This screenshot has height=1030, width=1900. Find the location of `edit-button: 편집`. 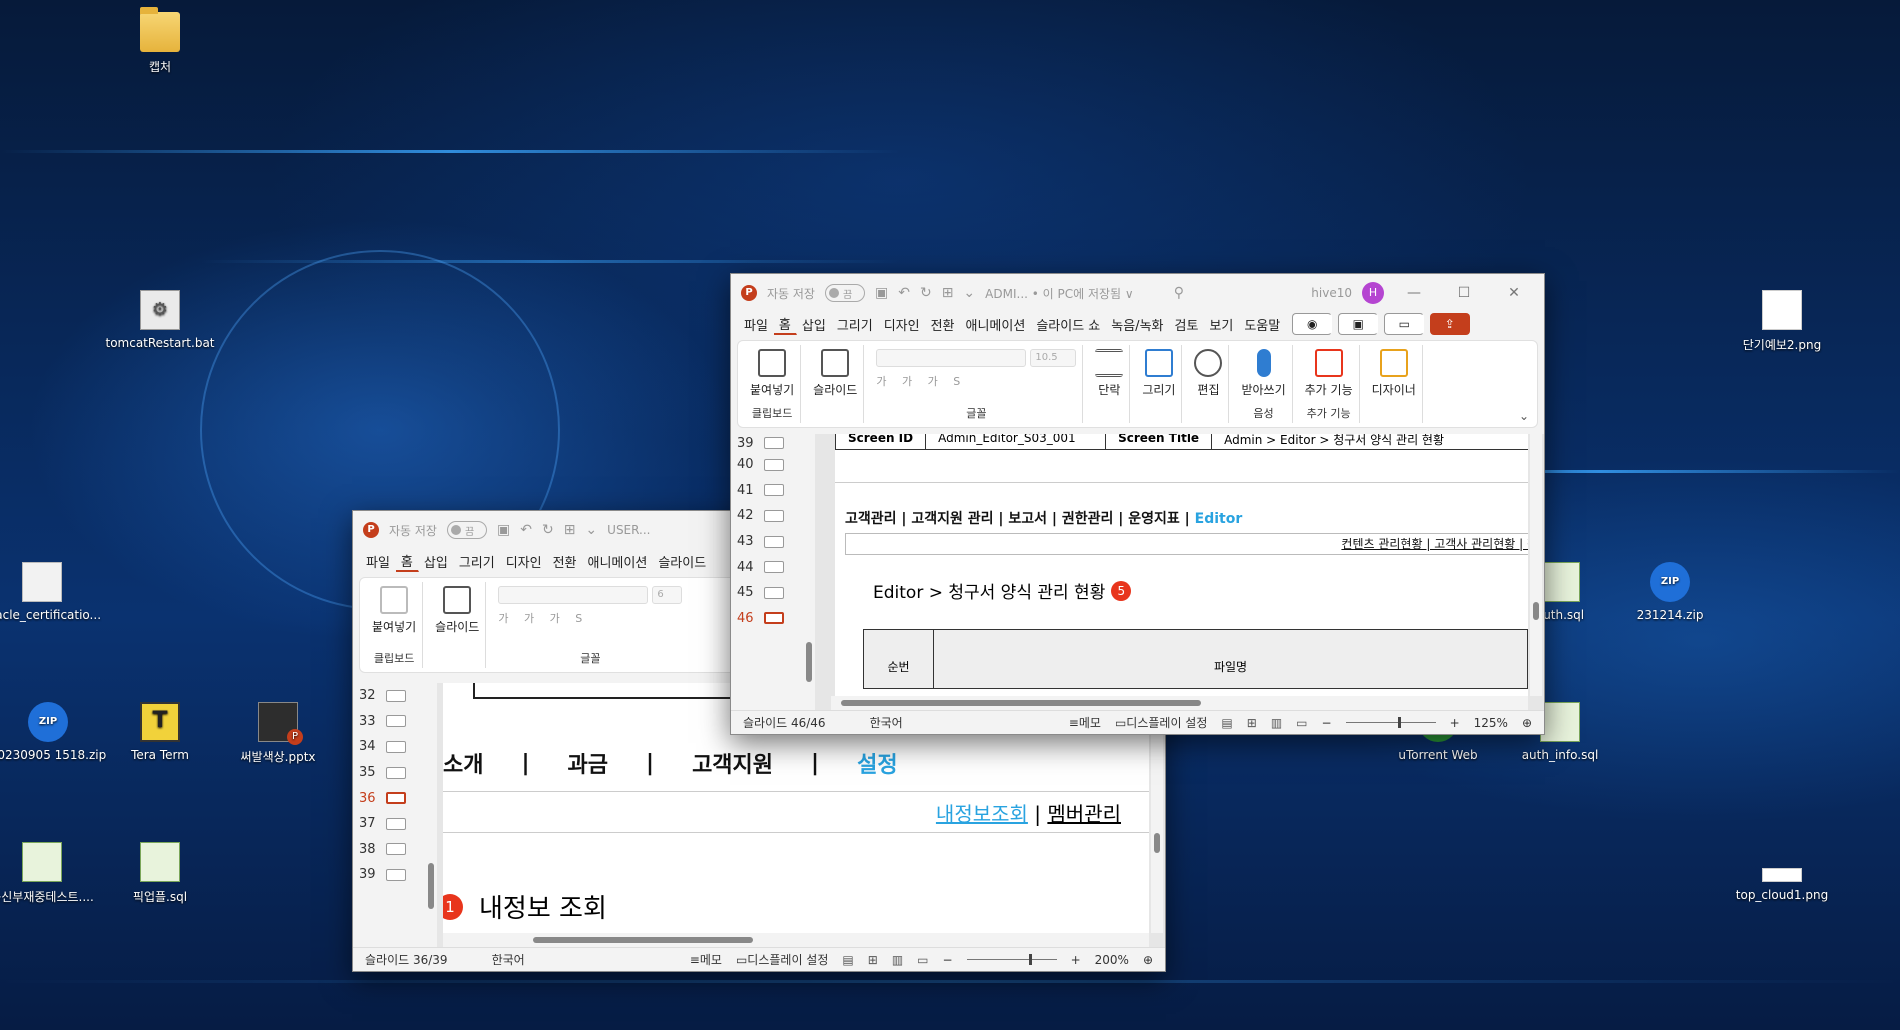

edit-button: 편집 is located at coordinates (1208, 371).